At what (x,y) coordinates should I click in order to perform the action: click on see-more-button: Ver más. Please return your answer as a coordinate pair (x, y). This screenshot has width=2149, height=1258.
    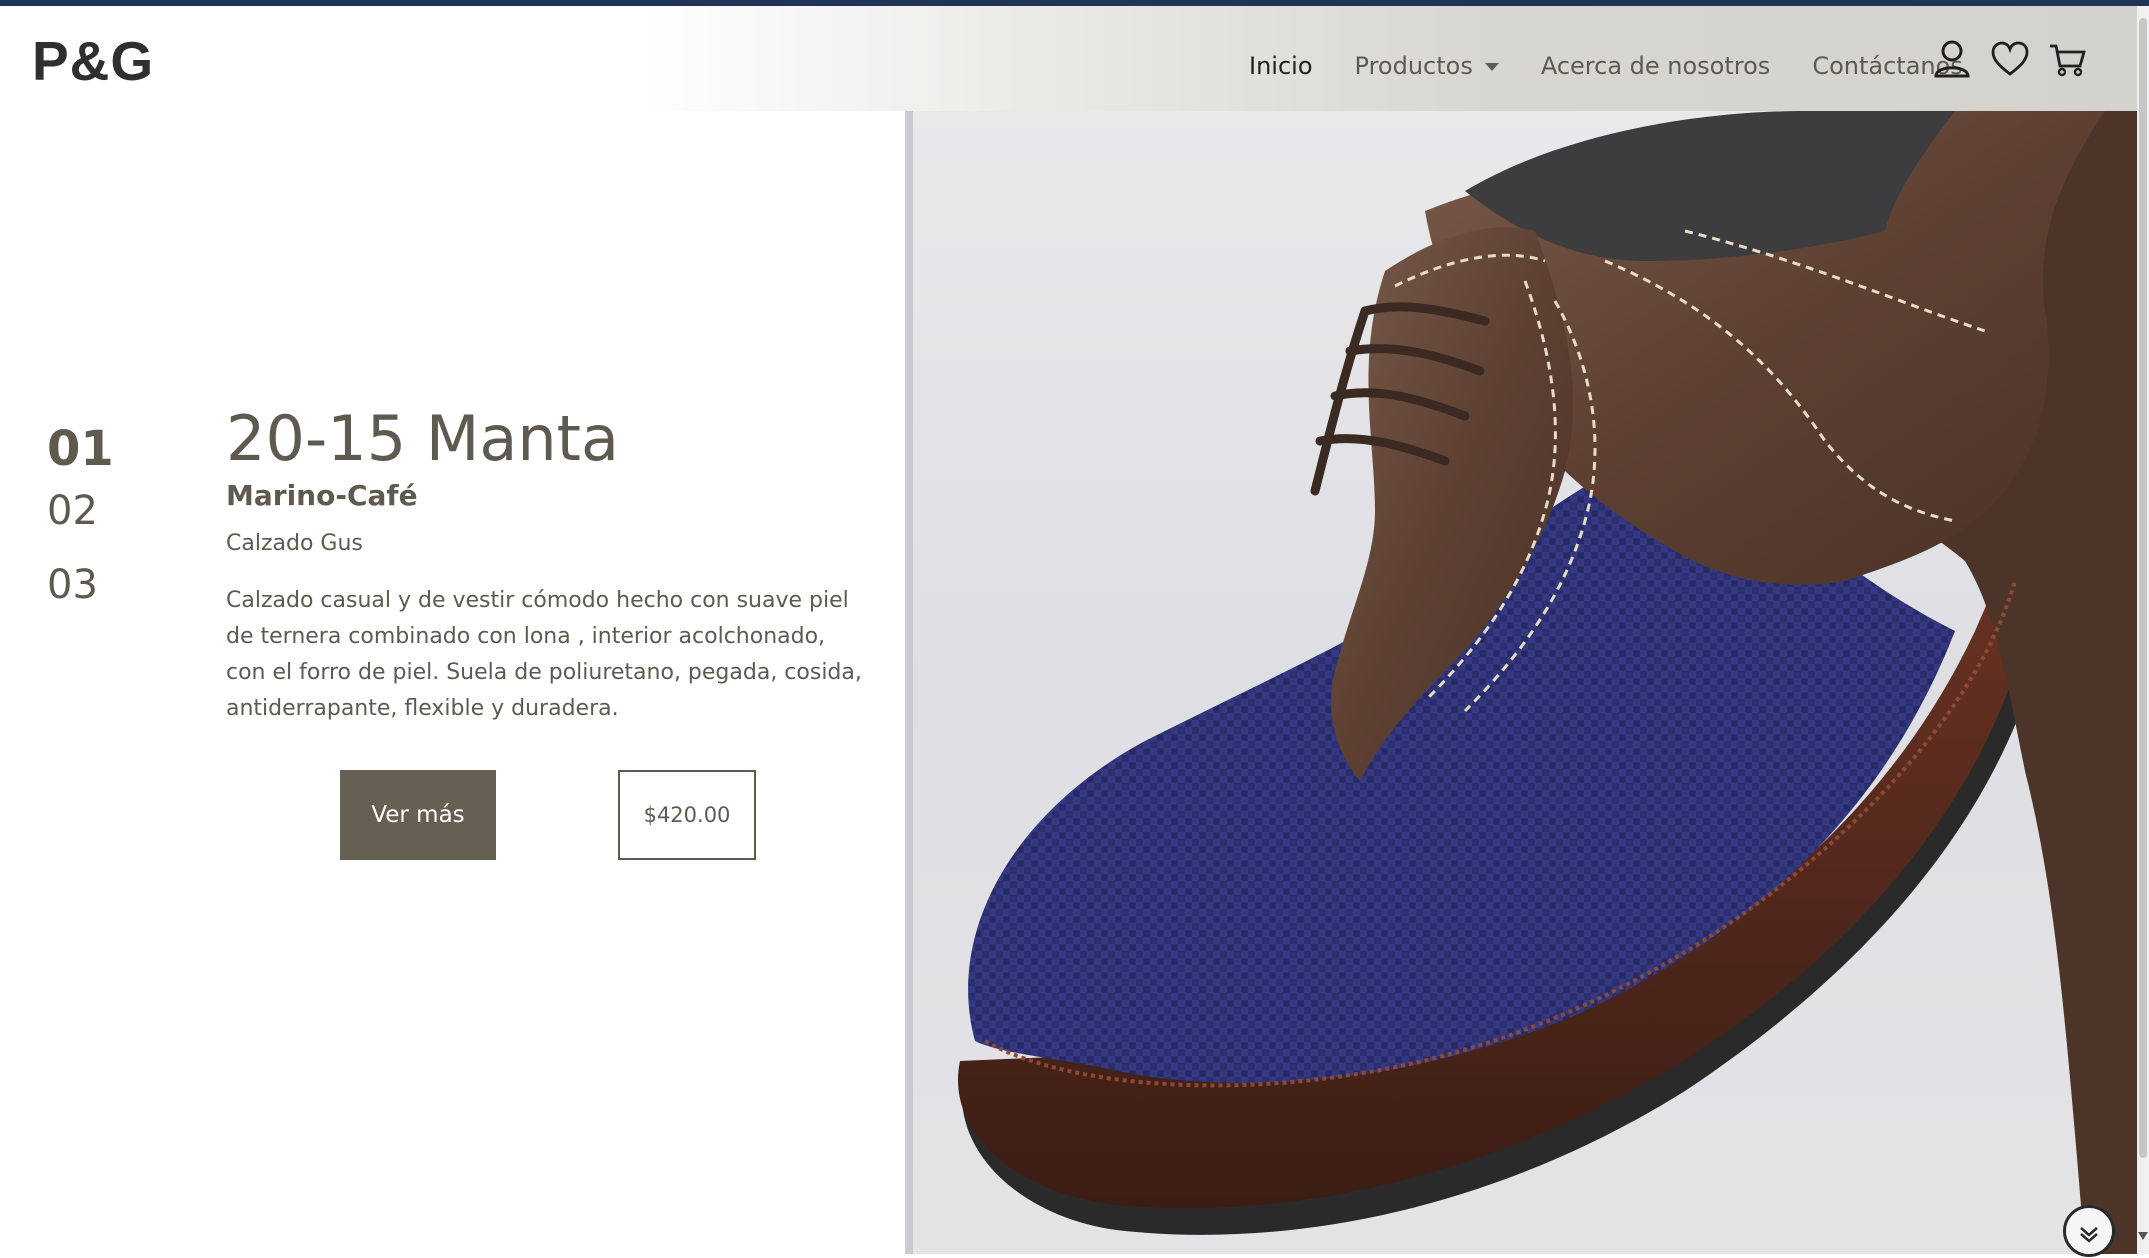
    Looking at the image, I should click on (418, 815).